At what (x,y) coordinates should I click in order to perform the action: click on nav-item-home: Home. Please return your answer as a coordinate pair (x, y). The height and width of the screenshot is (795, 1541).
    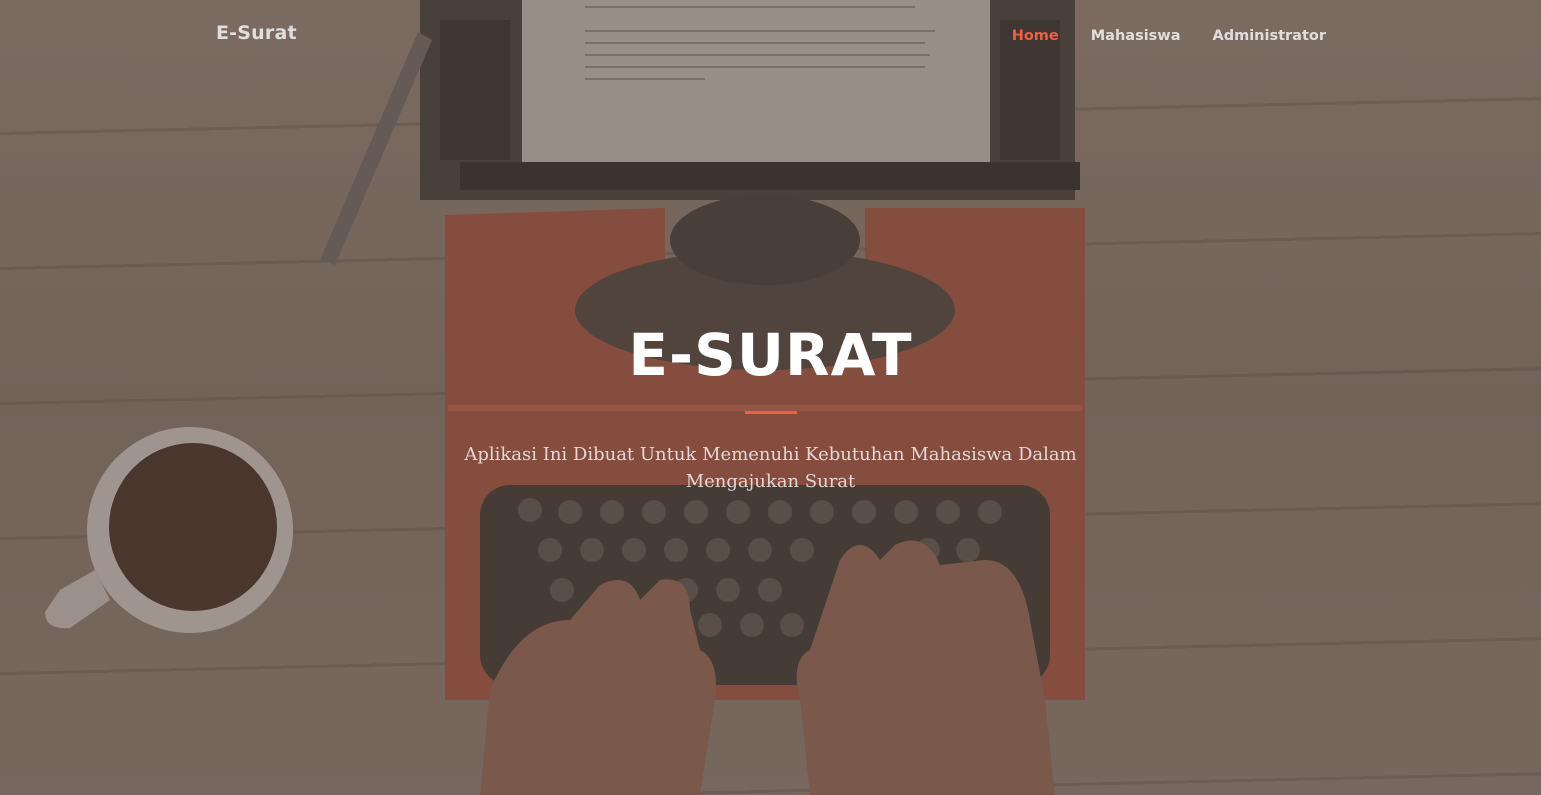
    Looking at the image, I should click on (1035, 34).